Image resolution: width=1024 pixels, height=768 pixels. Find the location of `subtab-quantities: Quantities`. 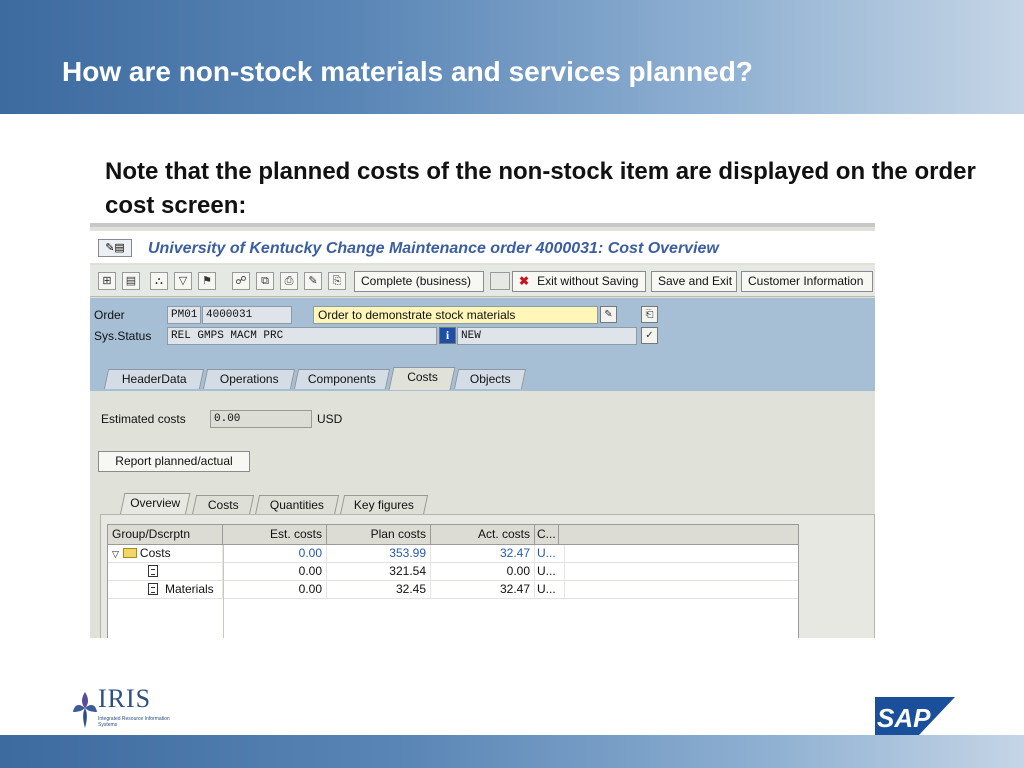

subtab-quantities: Quantities is located at coordinates (297, 505).